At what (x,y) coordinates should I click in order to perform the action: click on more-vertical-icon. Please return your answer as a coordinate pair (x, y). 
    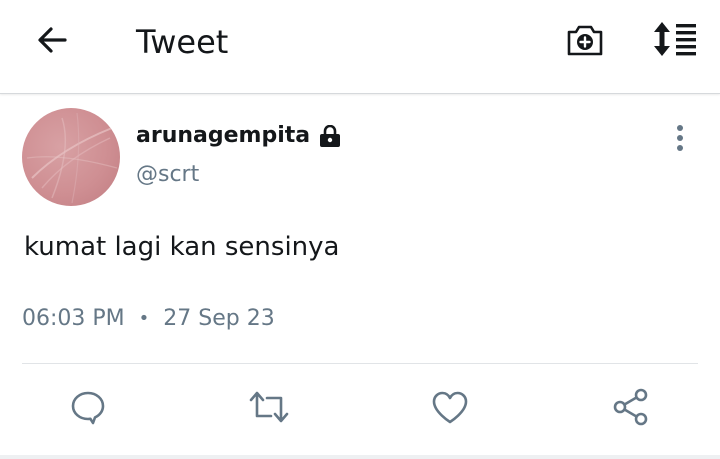
    Looking at the image, I should click on (680, 140).